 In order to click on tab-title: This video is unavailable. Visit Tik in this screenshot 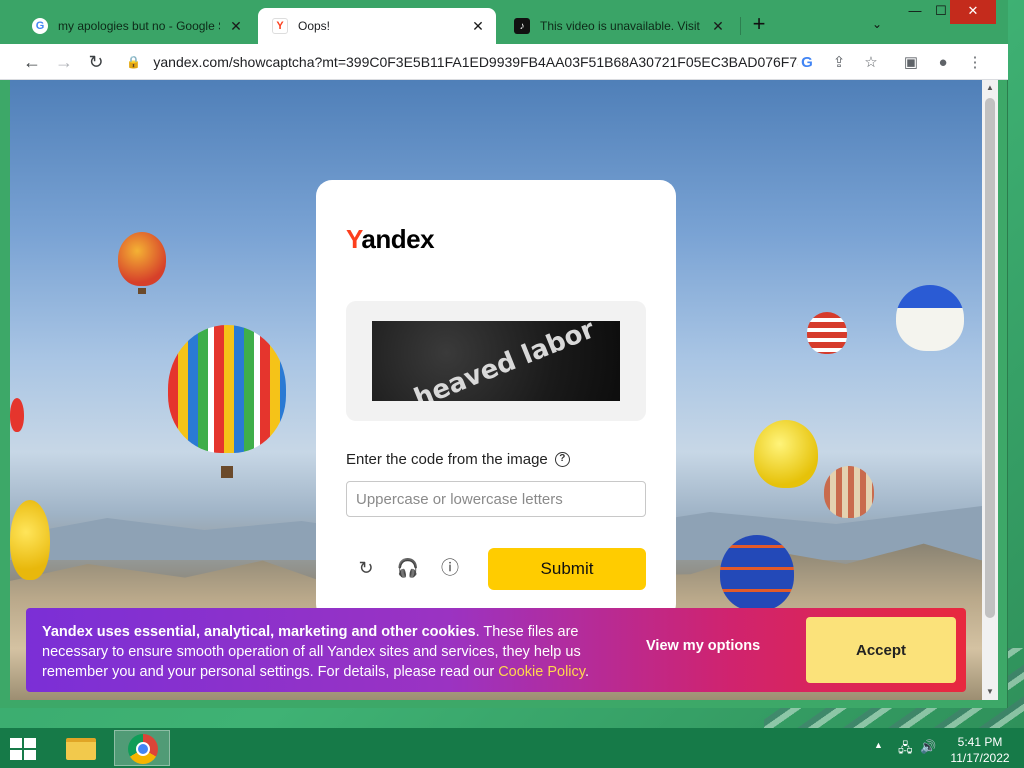, I will do `click(621, 26)`.